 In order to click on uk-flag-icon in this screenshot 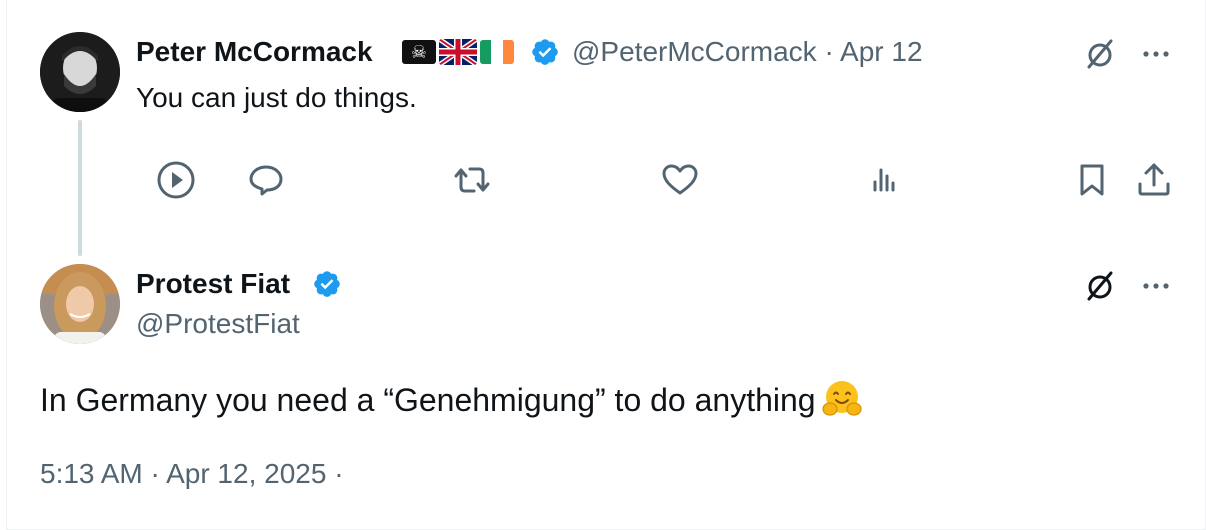, I will do `click(458, 52)`.